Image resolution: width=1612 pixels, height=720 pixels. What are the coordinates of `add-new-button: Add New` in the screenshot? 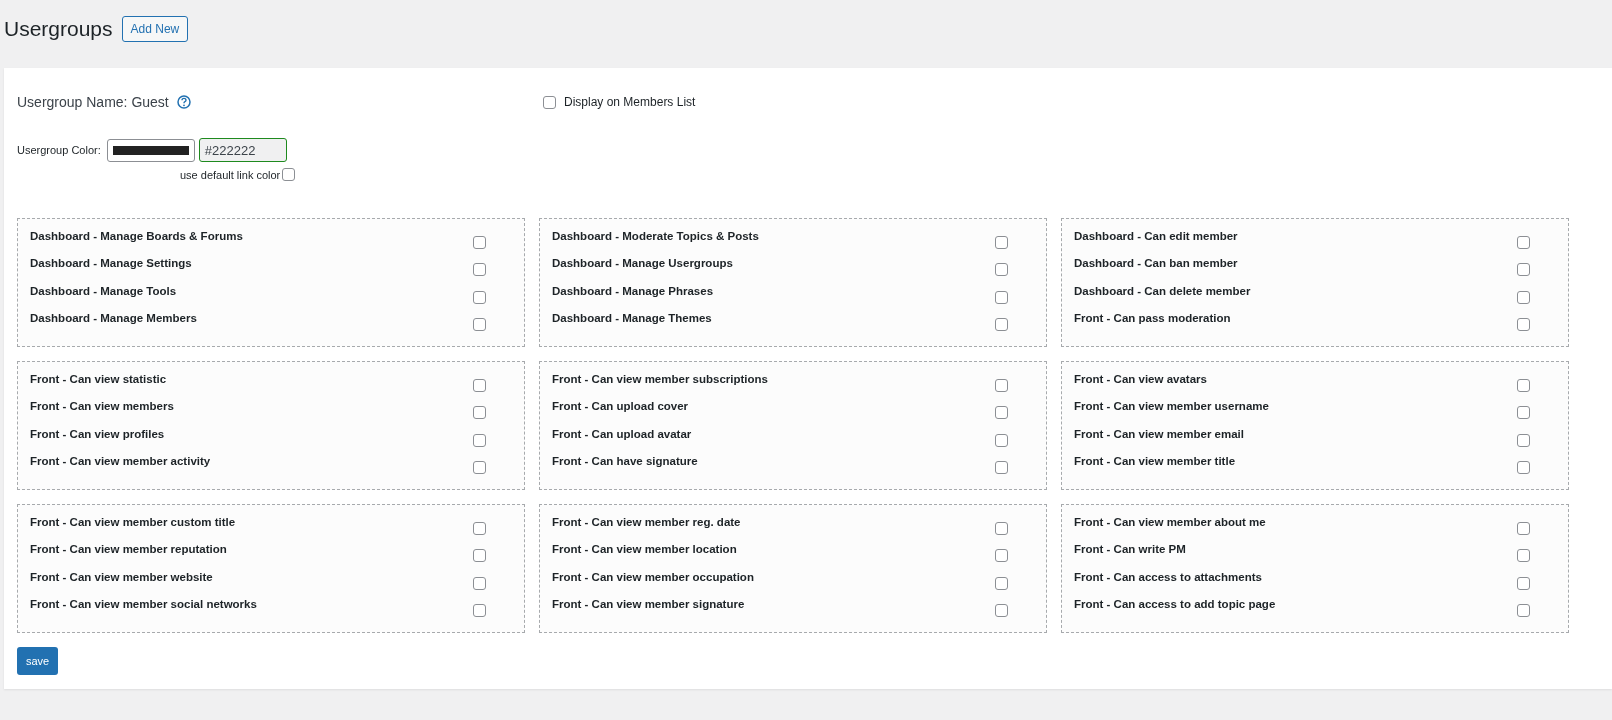 It's located at (155, 28).